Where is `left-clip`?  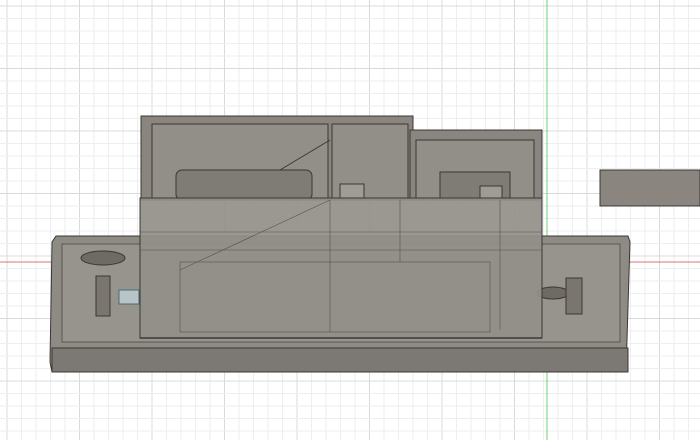 left-clip is located at coordinates (103, 296).